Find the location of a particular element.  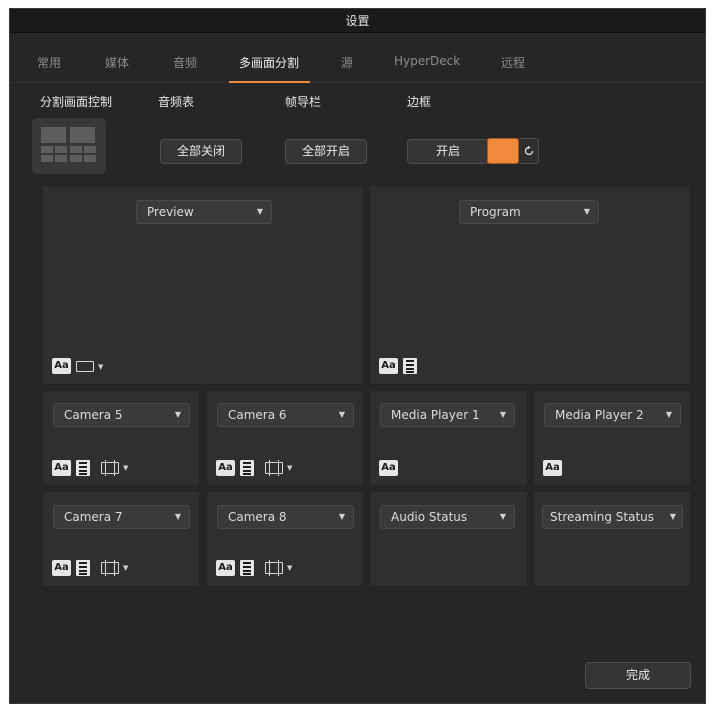

window-9-source-dropdown: Camera 7 ▼ is located at coordinates (121, 517).